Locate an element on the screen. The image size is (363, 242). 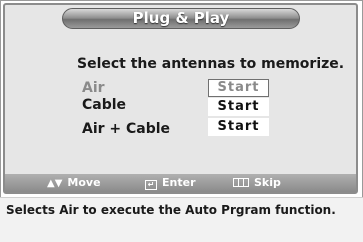
option-air-cable-label: Air + Cable is located at coordinates (126, 129).